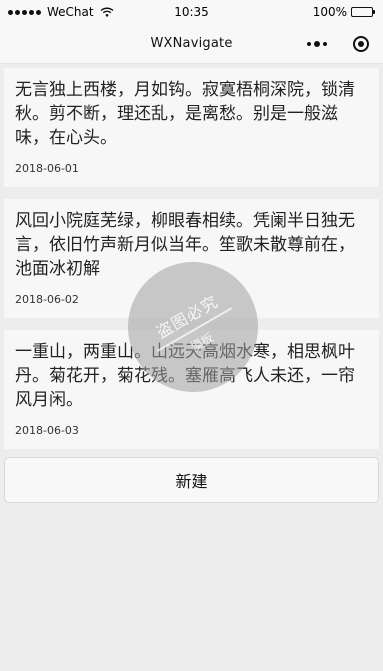  What do you see at coordinates (70, 12) in the screenshot?
I see `carrier-label: WeChat` at bounding box center [70, 12].